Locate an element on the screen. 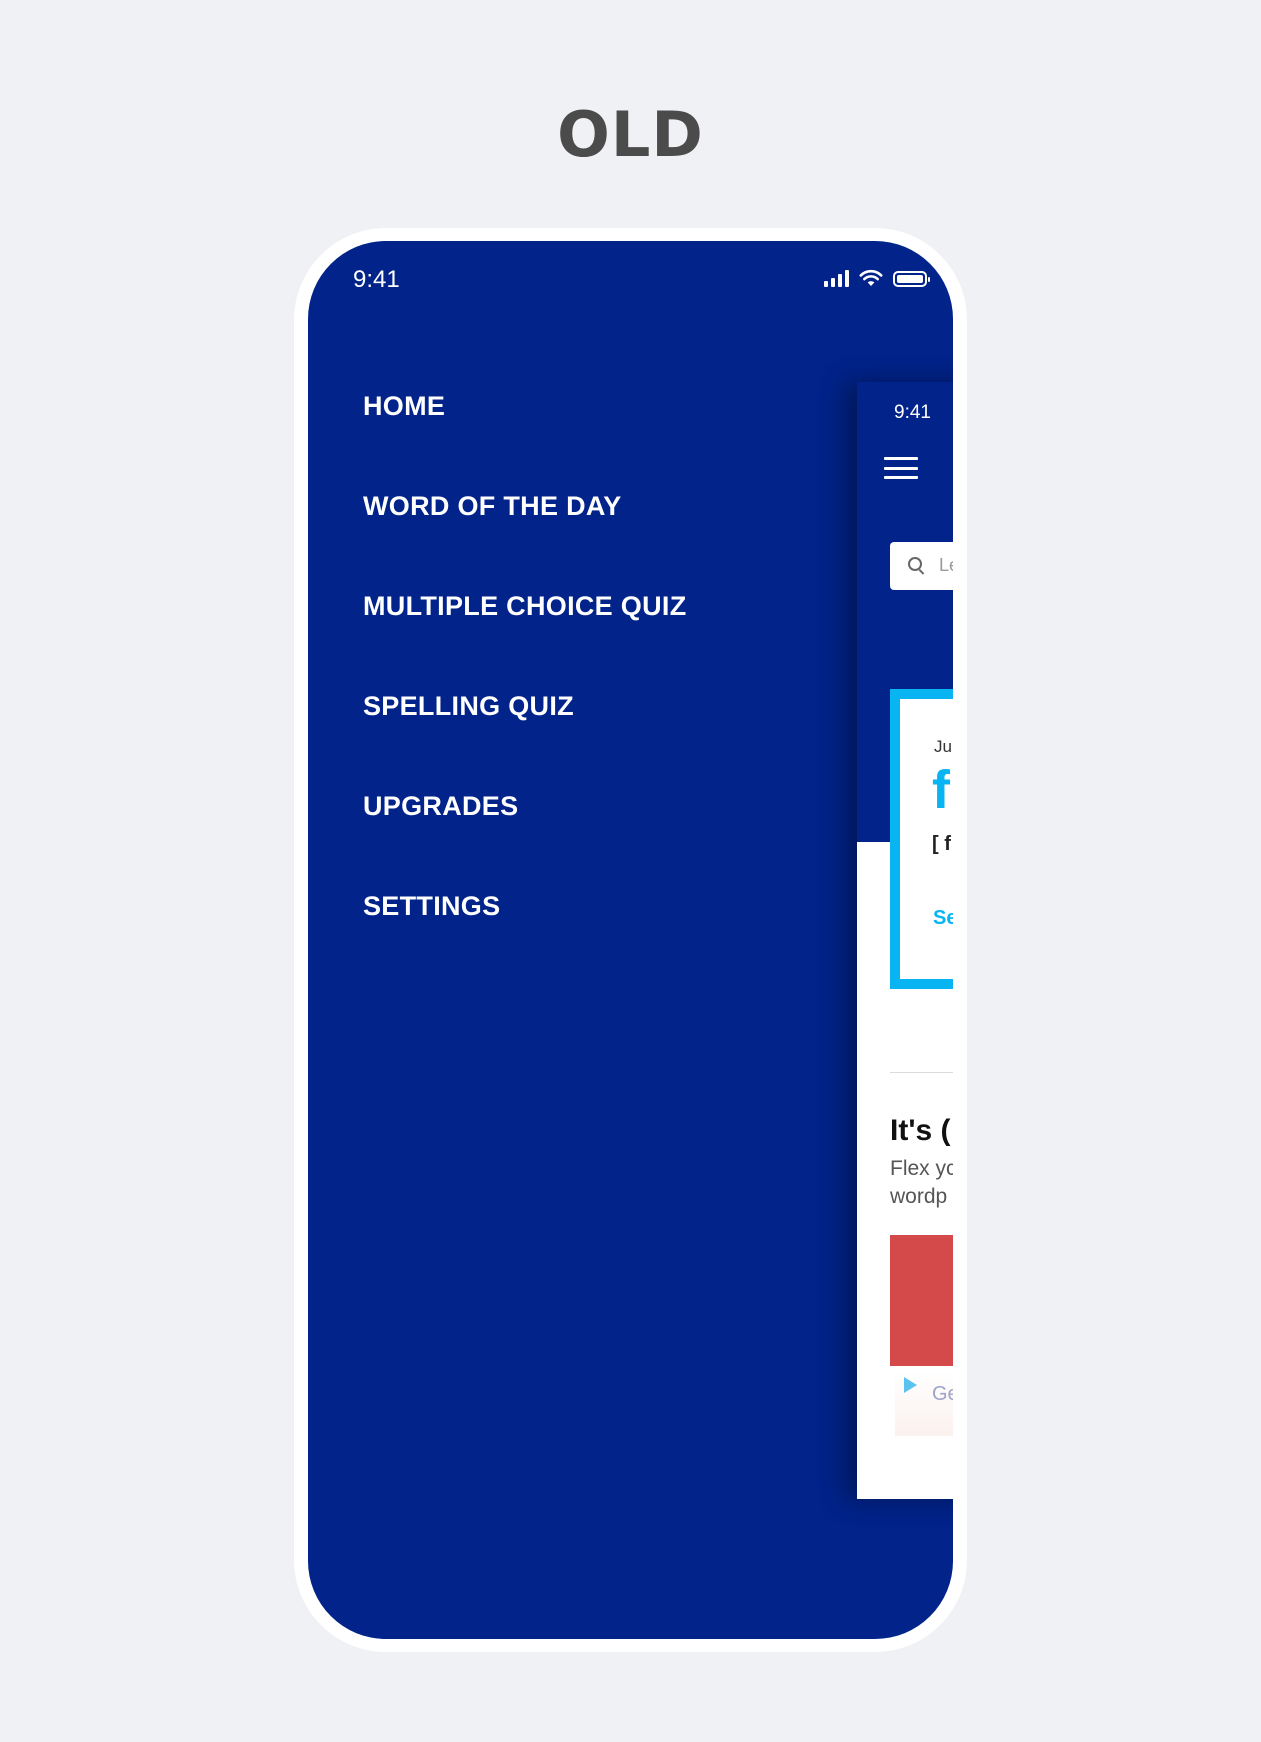  preview-search-input: Le is located at coordinates (921, 566).